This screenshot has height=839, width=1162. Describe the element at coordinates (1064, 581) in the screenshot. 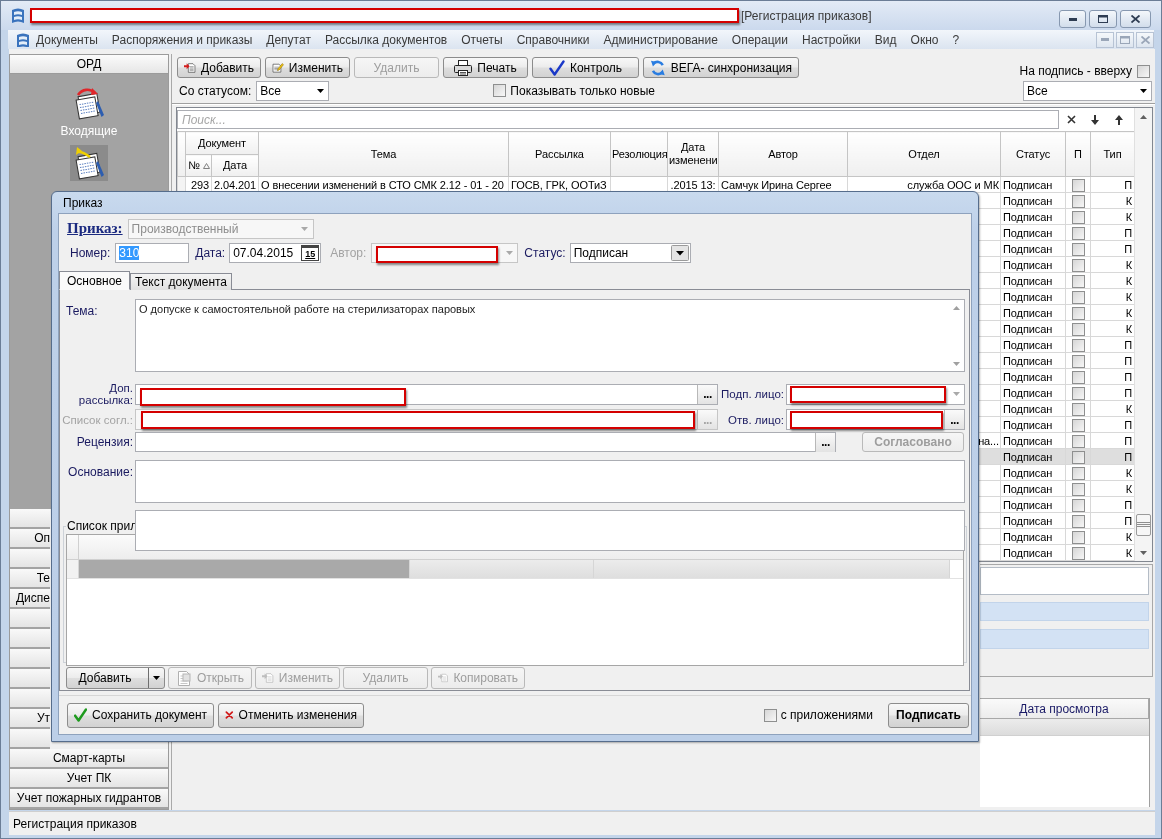

I see `memo-field` at that location.